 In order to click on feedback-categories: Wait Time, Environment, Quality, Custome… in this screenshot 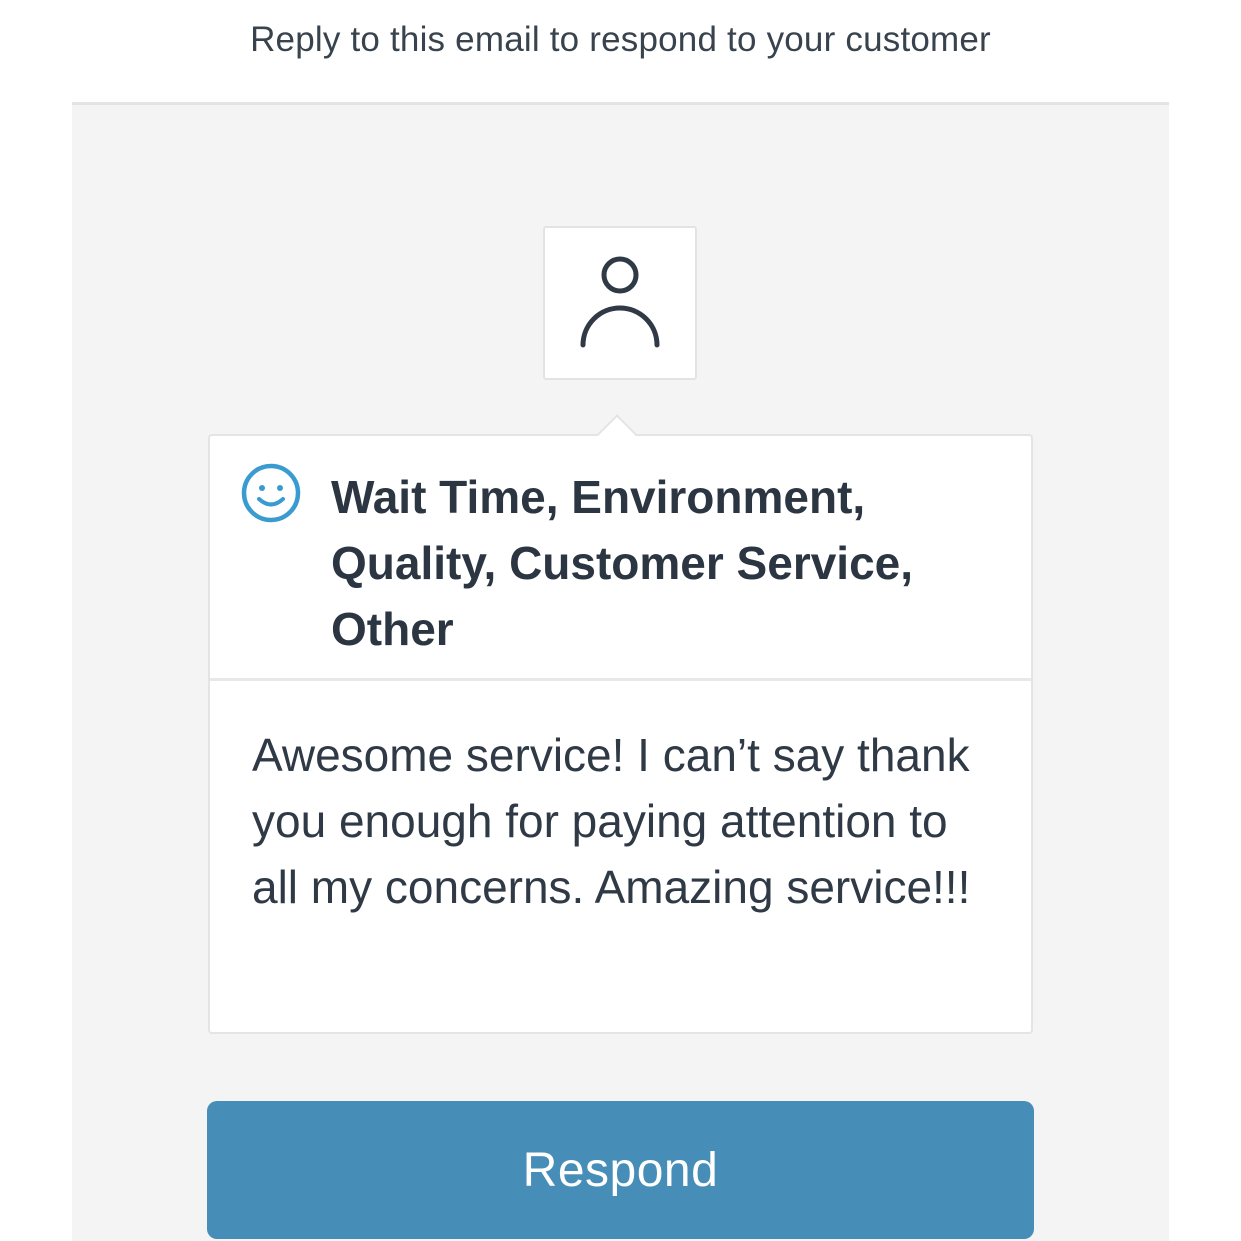, I will do `click(622, 563)`.